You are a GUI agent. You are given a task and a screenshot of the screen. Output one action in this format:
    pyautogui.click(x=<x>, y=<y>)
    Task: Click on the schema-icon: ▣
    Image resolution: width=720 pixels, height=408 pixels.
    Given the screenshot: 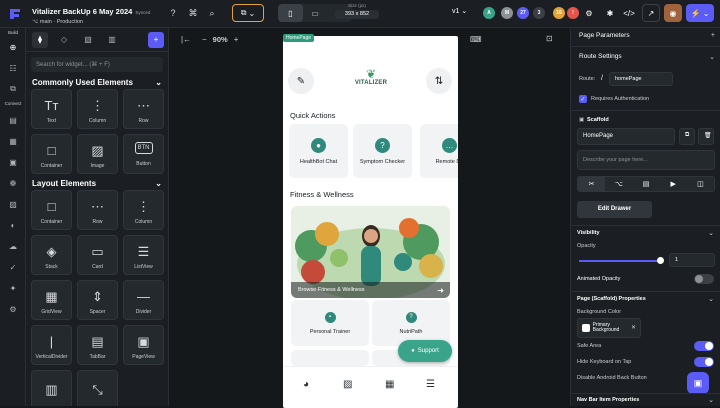 What is the action you would take?
    pyautogui.click(x=13, y=162)
    